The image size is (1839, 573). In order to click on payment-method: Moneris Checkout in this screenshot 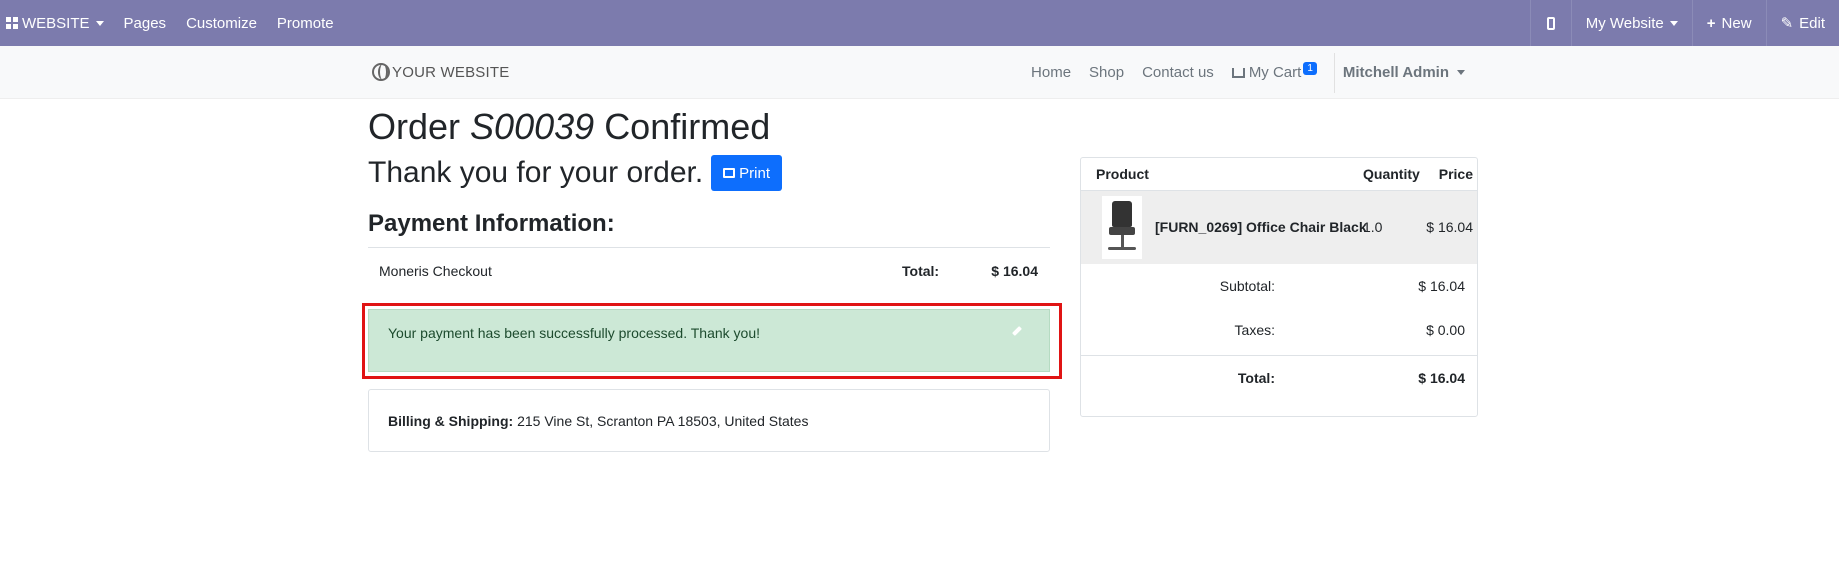, I will do `click(435, 271)`.